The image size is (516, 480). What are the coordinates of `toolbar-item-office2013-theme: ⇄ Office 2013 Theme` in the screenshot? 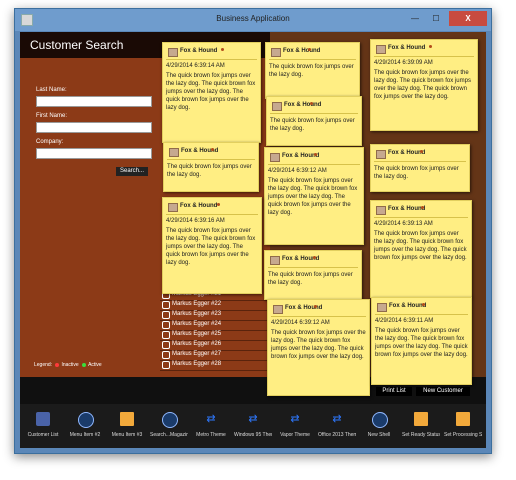 It's located at (337, 426).